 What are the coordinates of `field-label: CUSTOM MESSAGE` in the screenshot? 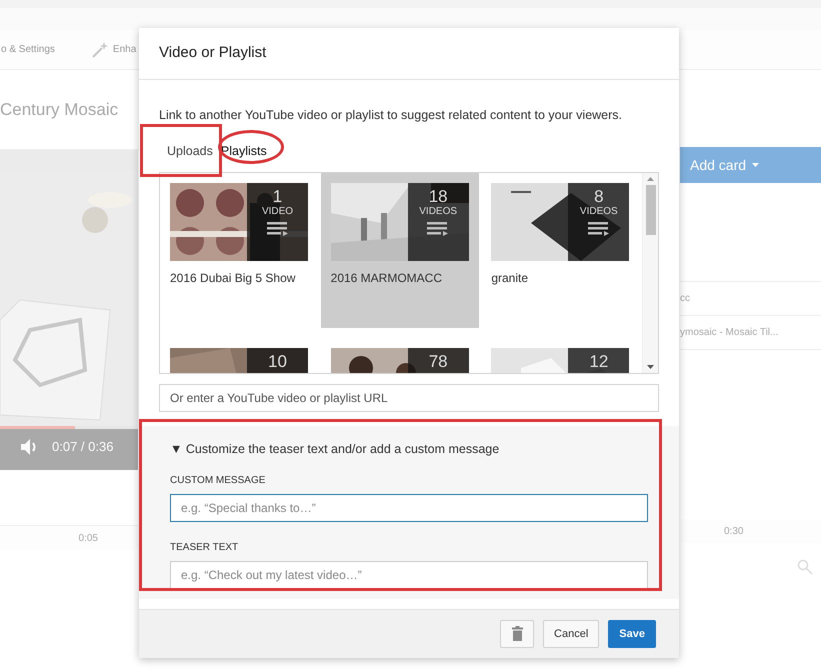 It's located at (218, 481).